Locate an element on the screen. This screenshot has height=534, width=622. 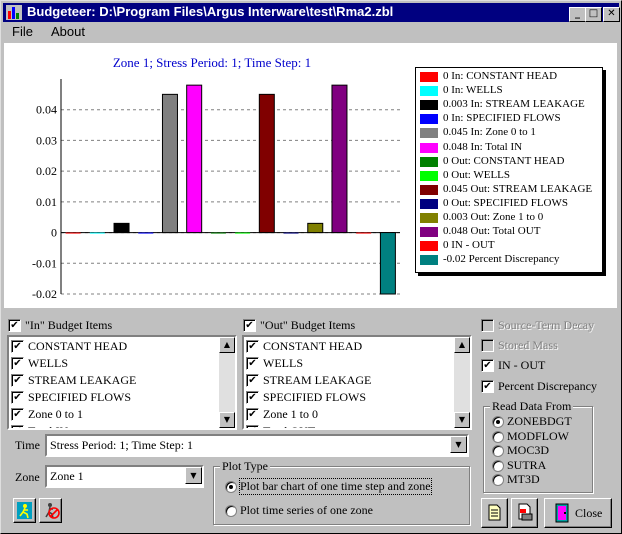
read-from-option-label: SUTRA is located at coordinates (526, 465).